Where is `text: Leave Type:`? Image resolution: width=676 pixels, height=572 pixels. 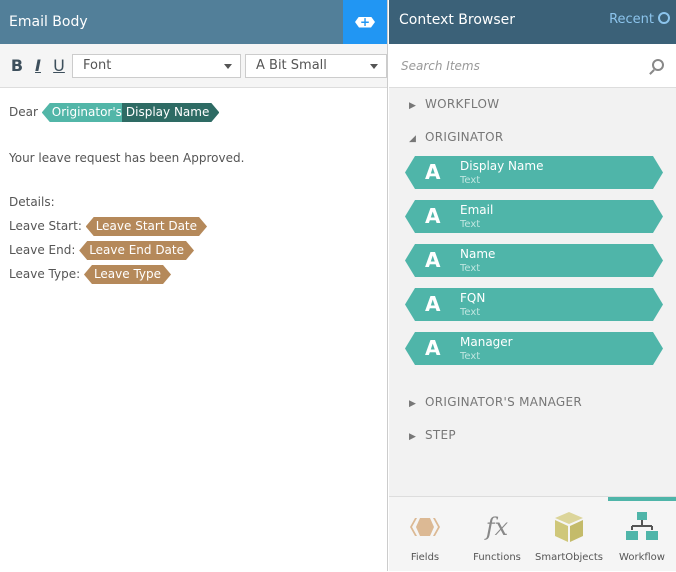
text: Leave Type: is located at coordinates (45, 274).